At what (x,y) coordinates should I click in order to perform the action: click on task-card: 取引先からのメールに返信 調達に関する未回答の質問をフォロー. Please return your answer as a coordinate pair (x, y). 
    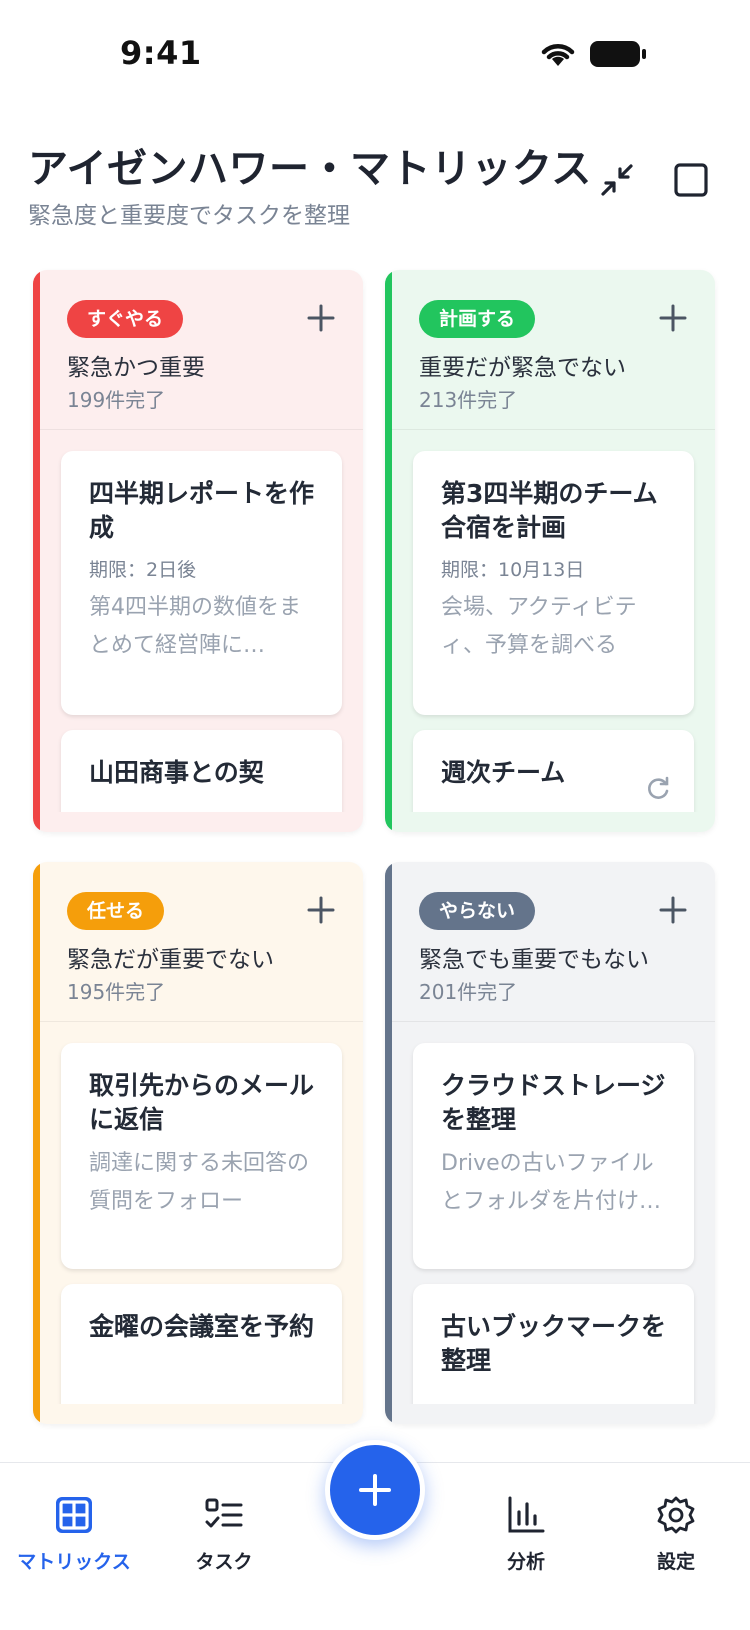
    Looking at the image, I should click on (201, 1156).